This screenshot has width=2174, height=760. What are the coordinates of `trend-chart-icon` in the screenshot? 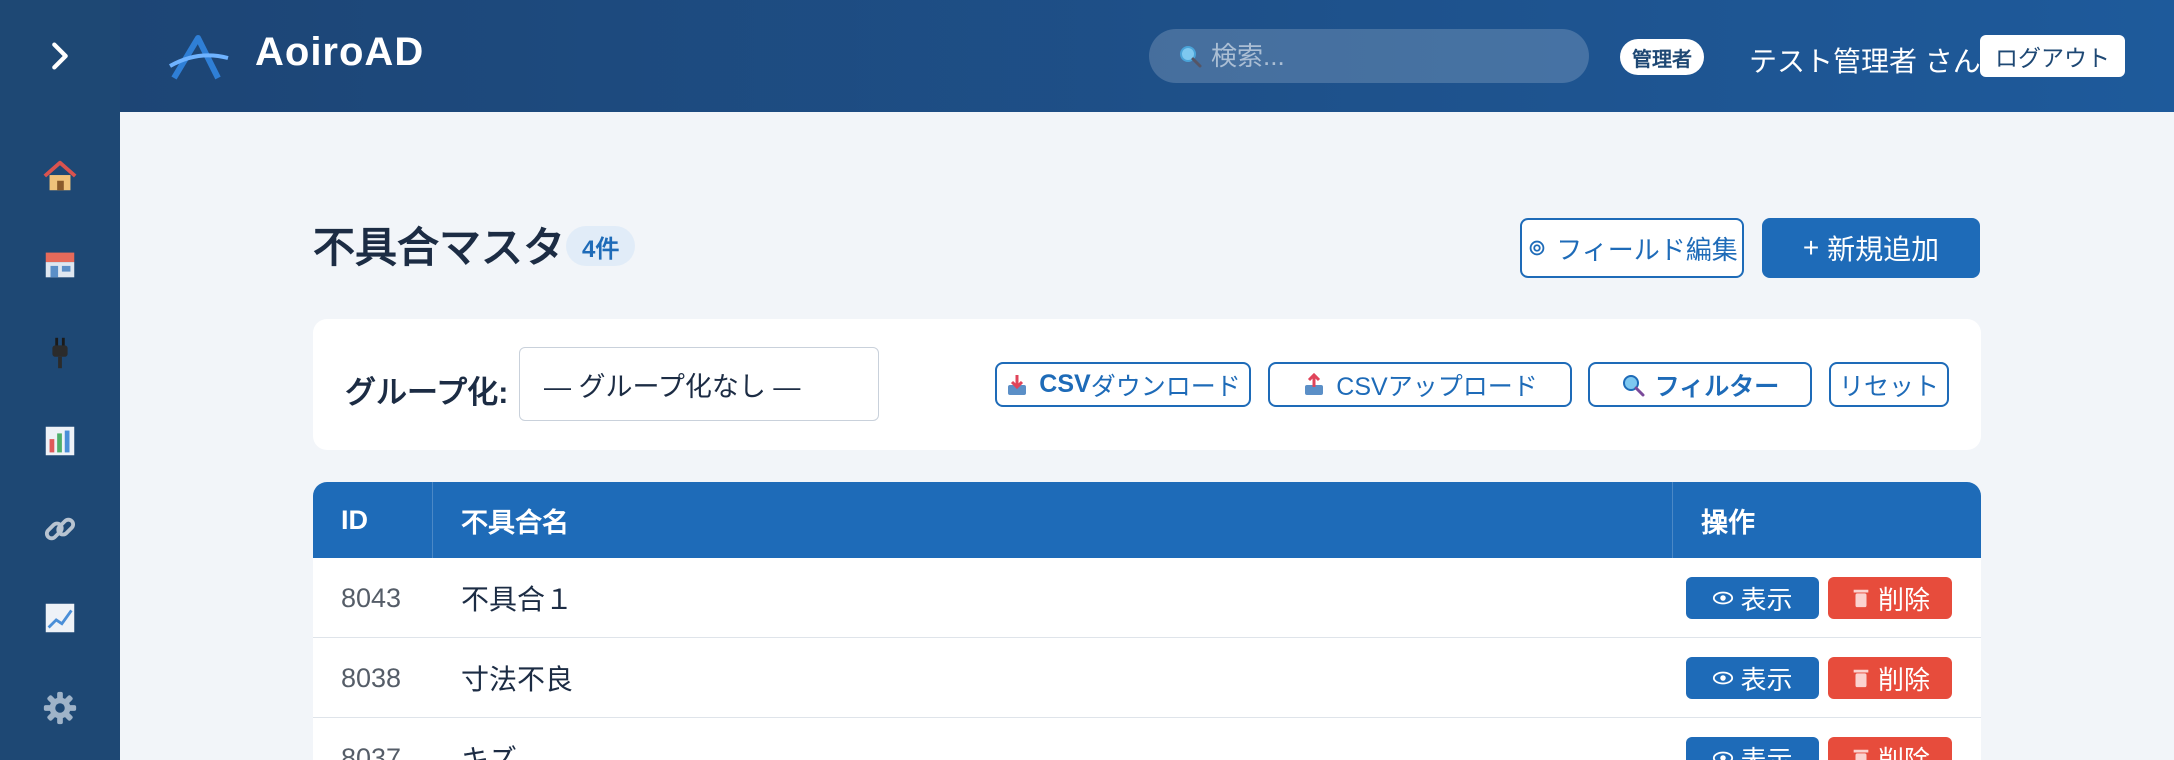 It's located at (60, 618).